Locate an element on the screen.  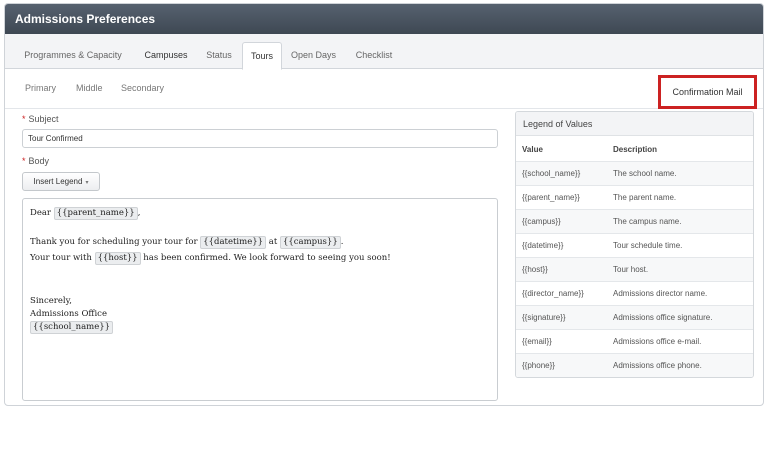
legend-value: {{school_name}} is located at coordinates (551, 173).